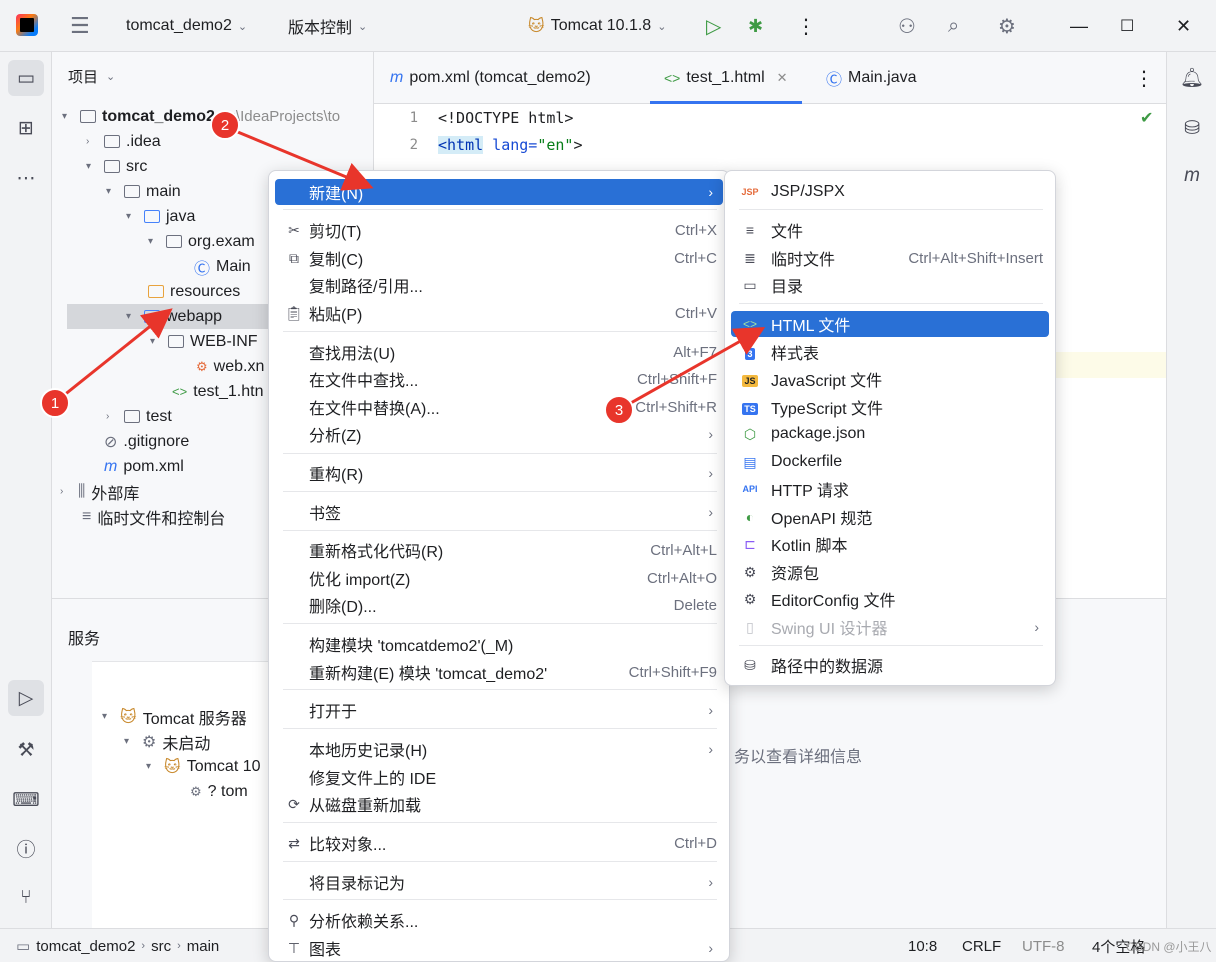 The height and width of the screenshot is (962, 1216). I want to click on tree-item-pom: m pom.xml, so click(144, 466).